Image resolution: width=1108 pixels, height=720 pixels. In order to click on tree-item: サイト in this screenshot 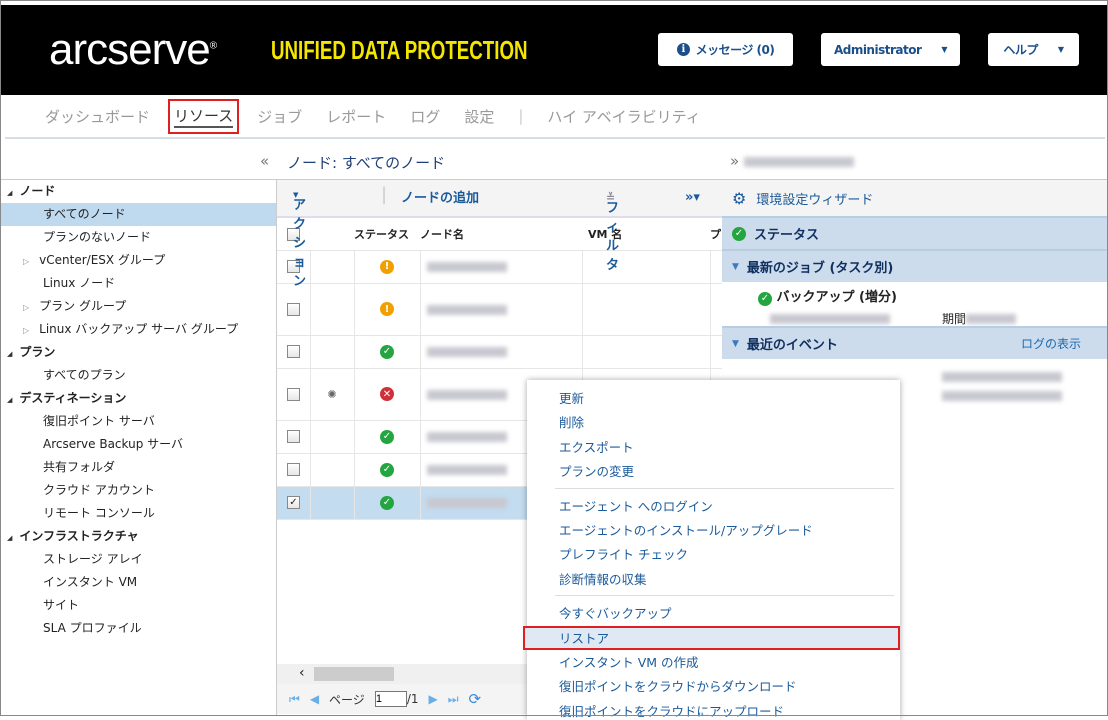, I will do `click(138, 605)`.